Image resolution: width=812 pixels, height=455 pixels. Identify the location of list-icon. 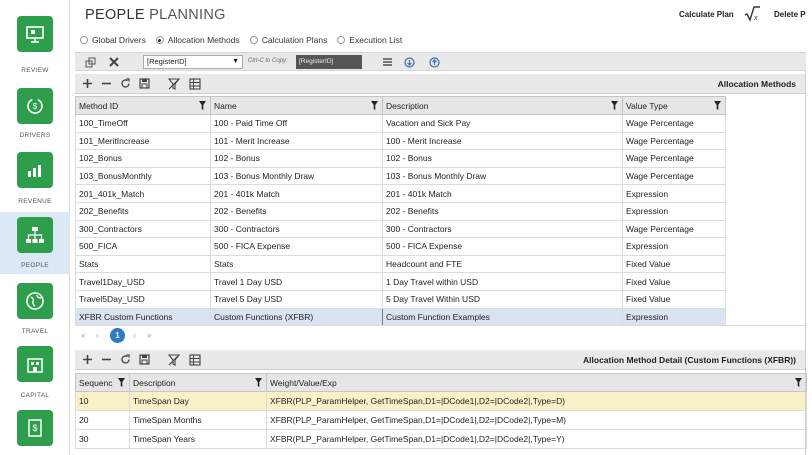
(387, 62).